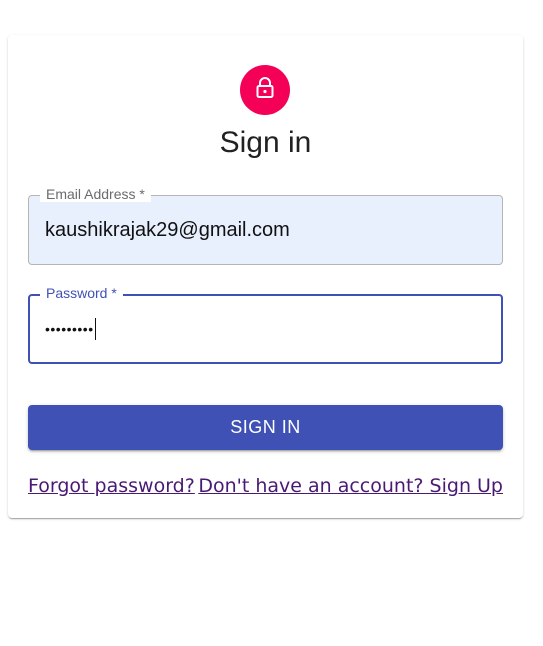 The height and width of the screenshot is (646, 543). I want to click on password-masked-value: •••••••••, so click(69, 329).